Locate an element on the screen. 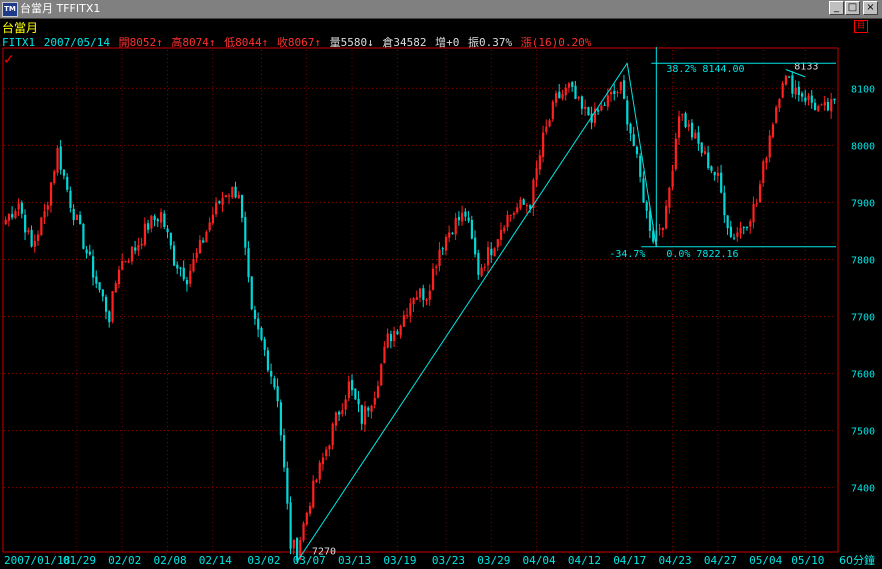 This screenshot has width=882, height=569. y-tick-label: 7400 is located at coordinates (863, 489).